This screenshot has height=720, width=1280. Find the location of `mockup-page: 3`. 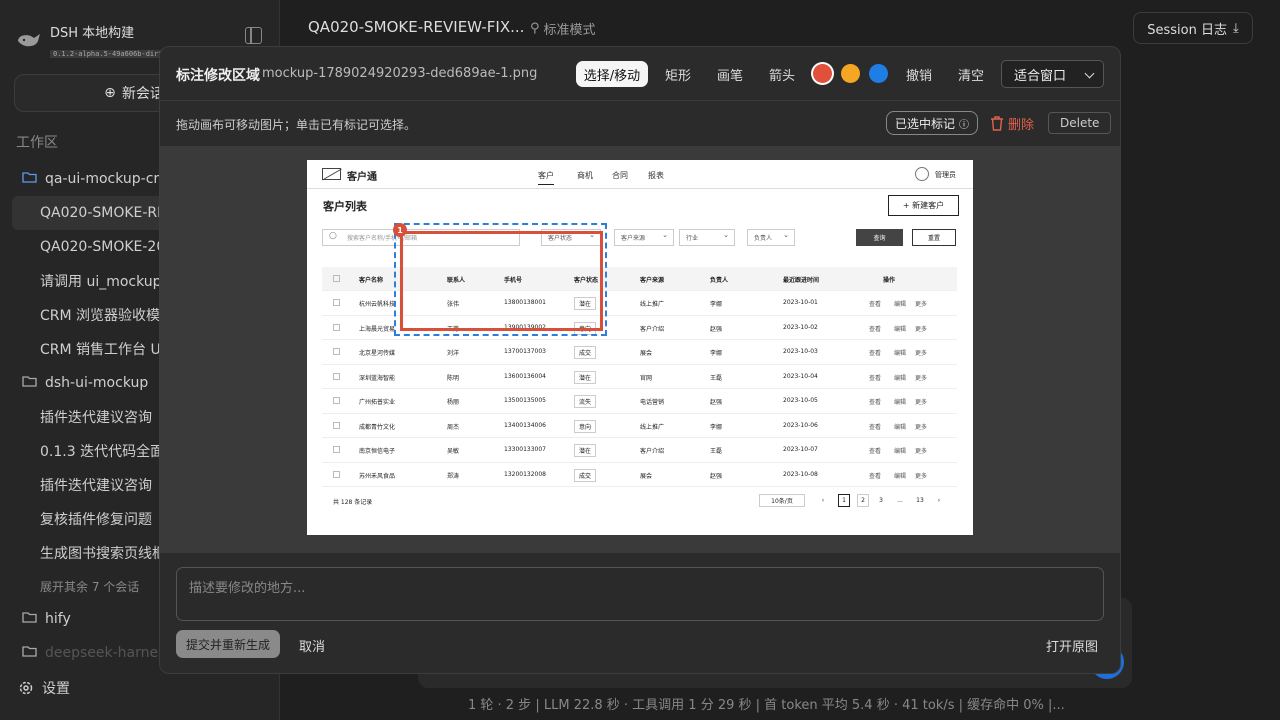

mockup-page: 3 is located at coordinates (881, 500).